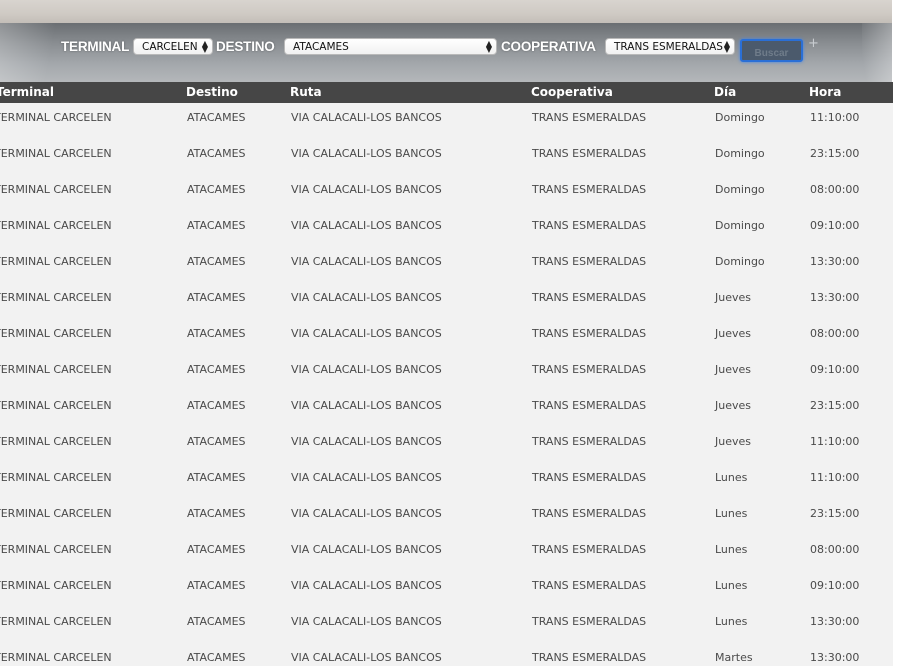 The image size is (899, 666). Describe the element at coordinates (825, 92) in the screenshot. I see `header-hora: Hora` at that location.